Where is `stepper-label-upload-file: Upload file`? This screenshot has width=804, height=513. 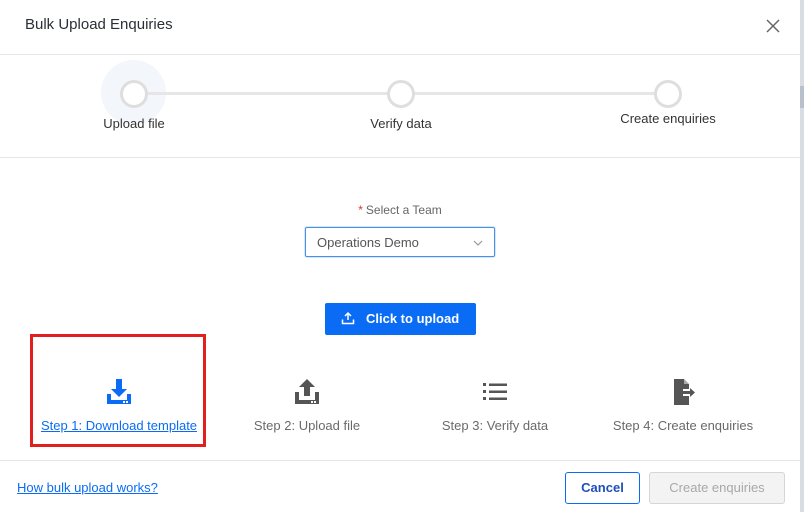 stepper-label-upload-file: Upload file is located at coordinates (134, 123).